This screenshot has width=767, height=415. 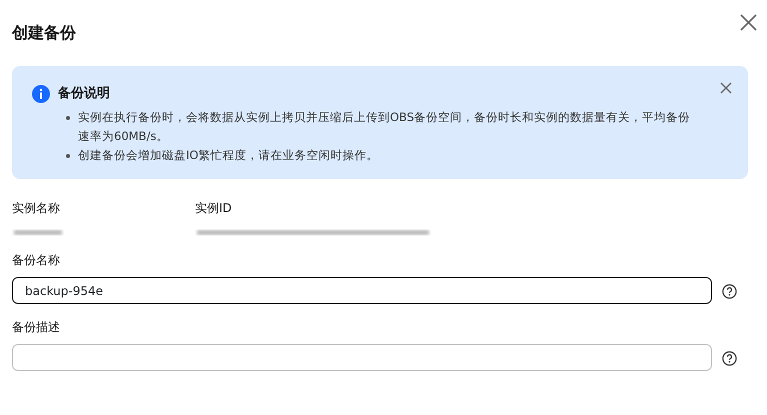 I want to click on notice-title: 备份说明, so click(x=84, y=94).